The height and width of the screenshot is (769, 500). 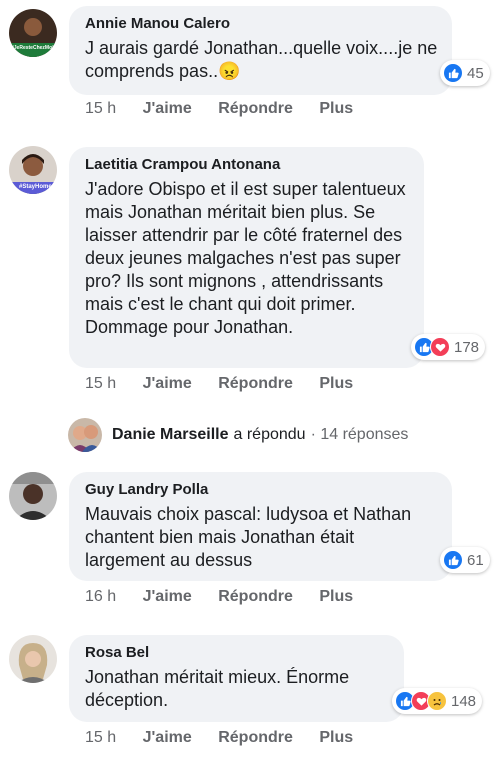 I want to click on view-replies-link: Danie Marseille a répondu · 14 réponses, so click(x=238, y=435).